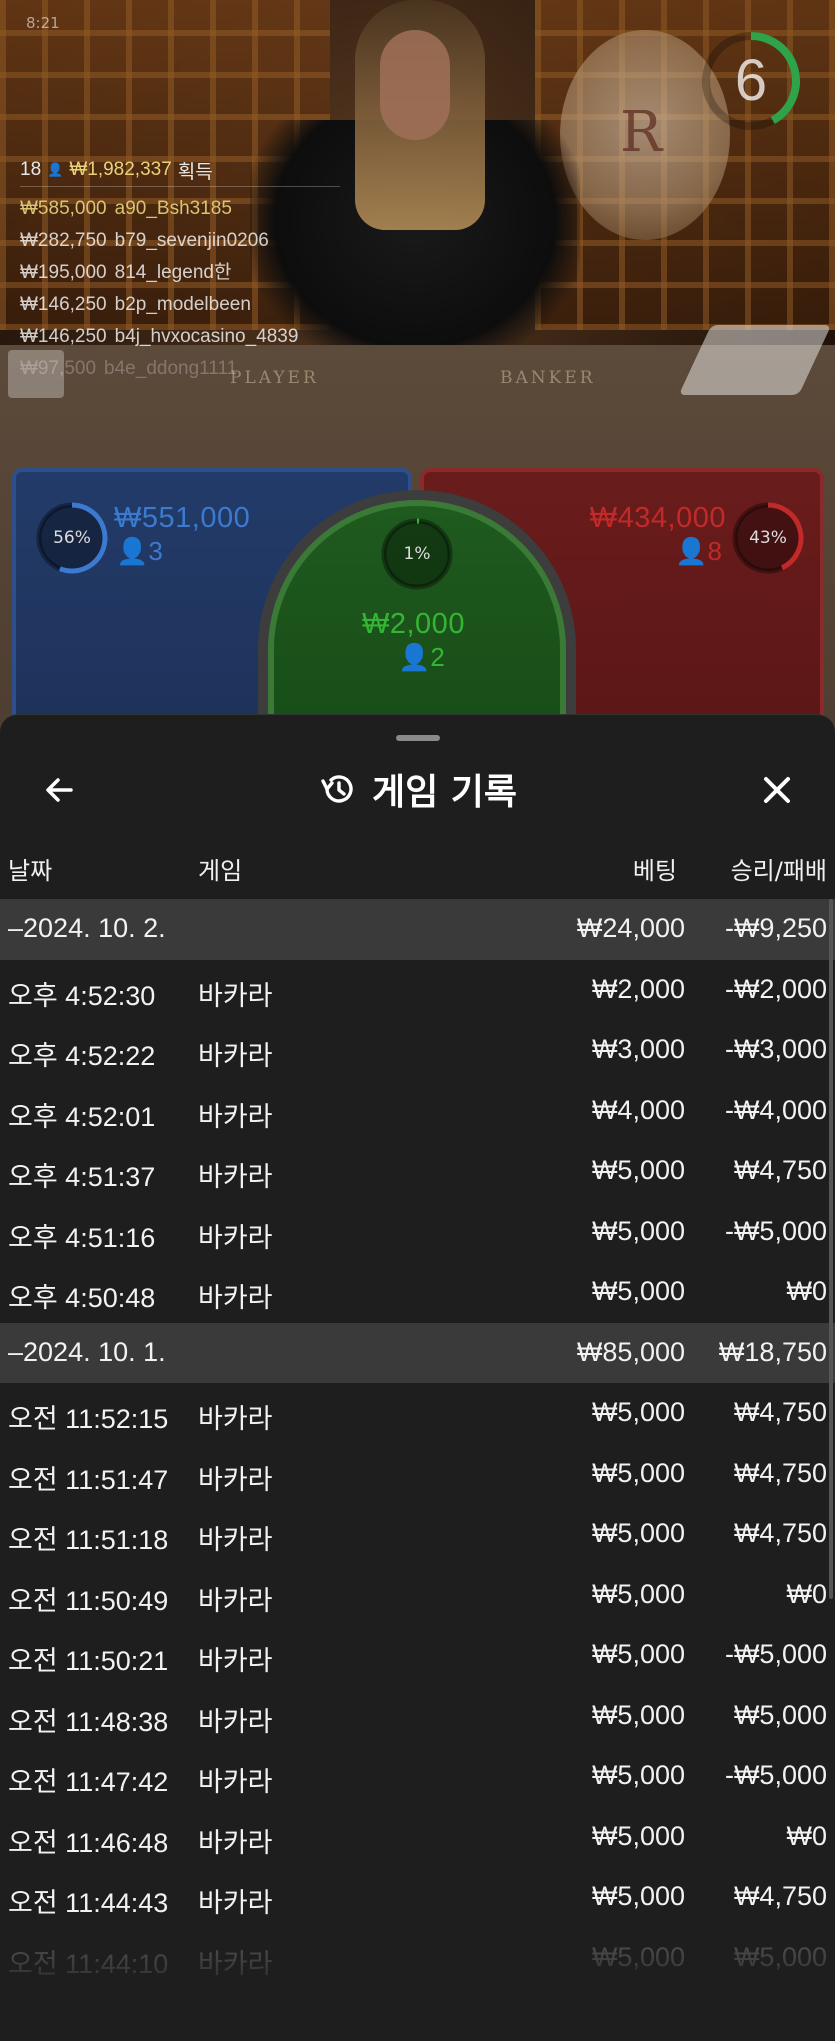 The image size is (835, 2041). What do you see at coordinates (417, 1232) in the screenshot?
I see `history-row: 오후 4:51:16 바카라 ₩5,000 -₩5,000` at bounding box center [417, 1232].